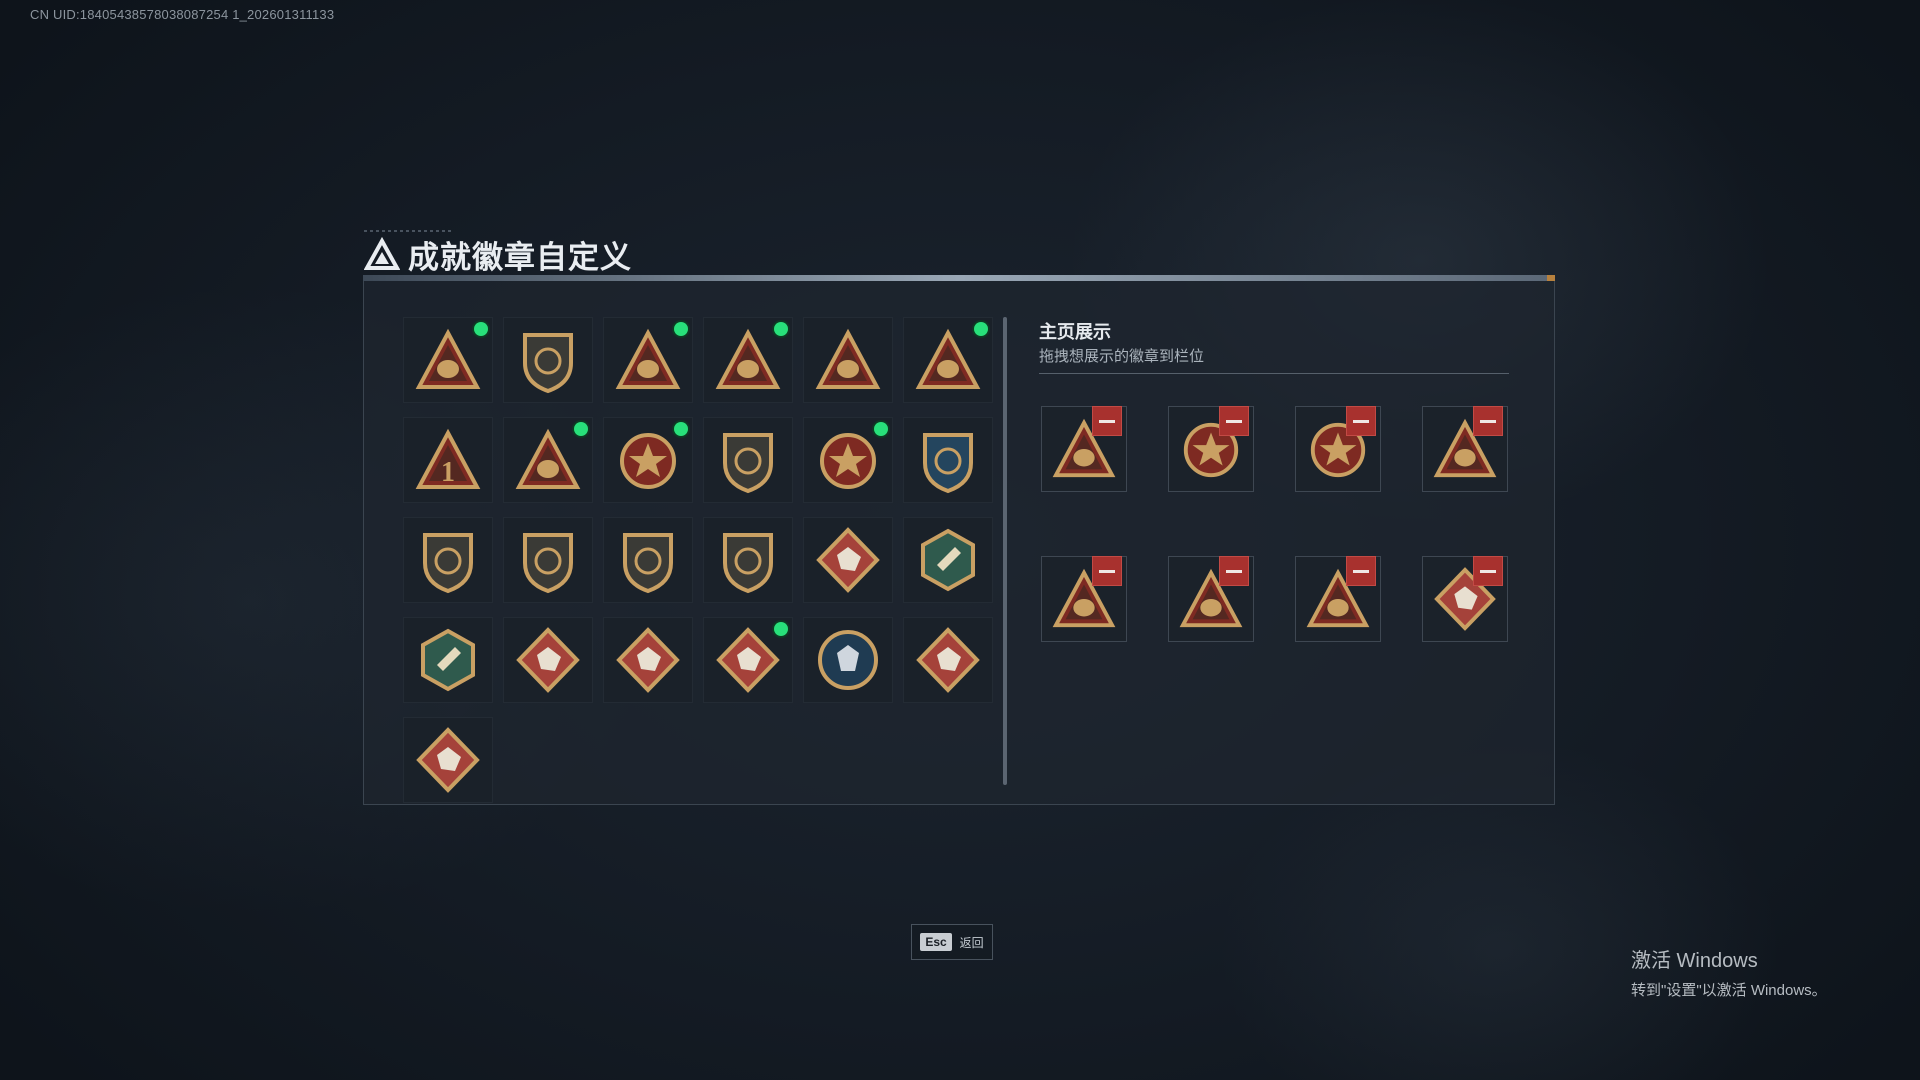  I want to click on wolf-circle-badge-icon, so click(848, 660).